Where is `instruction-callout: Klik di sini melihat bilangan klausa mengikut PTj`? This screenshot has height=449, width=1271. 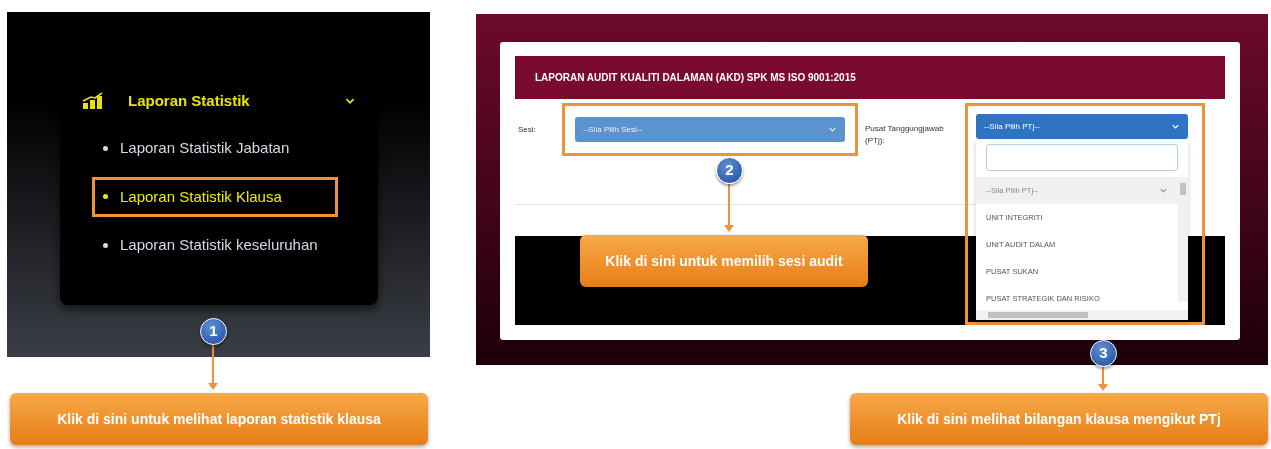
instruction-callout: Klik di sini melihat bilangan klausa mengikut PTj is located at coordinates (1059, 419).